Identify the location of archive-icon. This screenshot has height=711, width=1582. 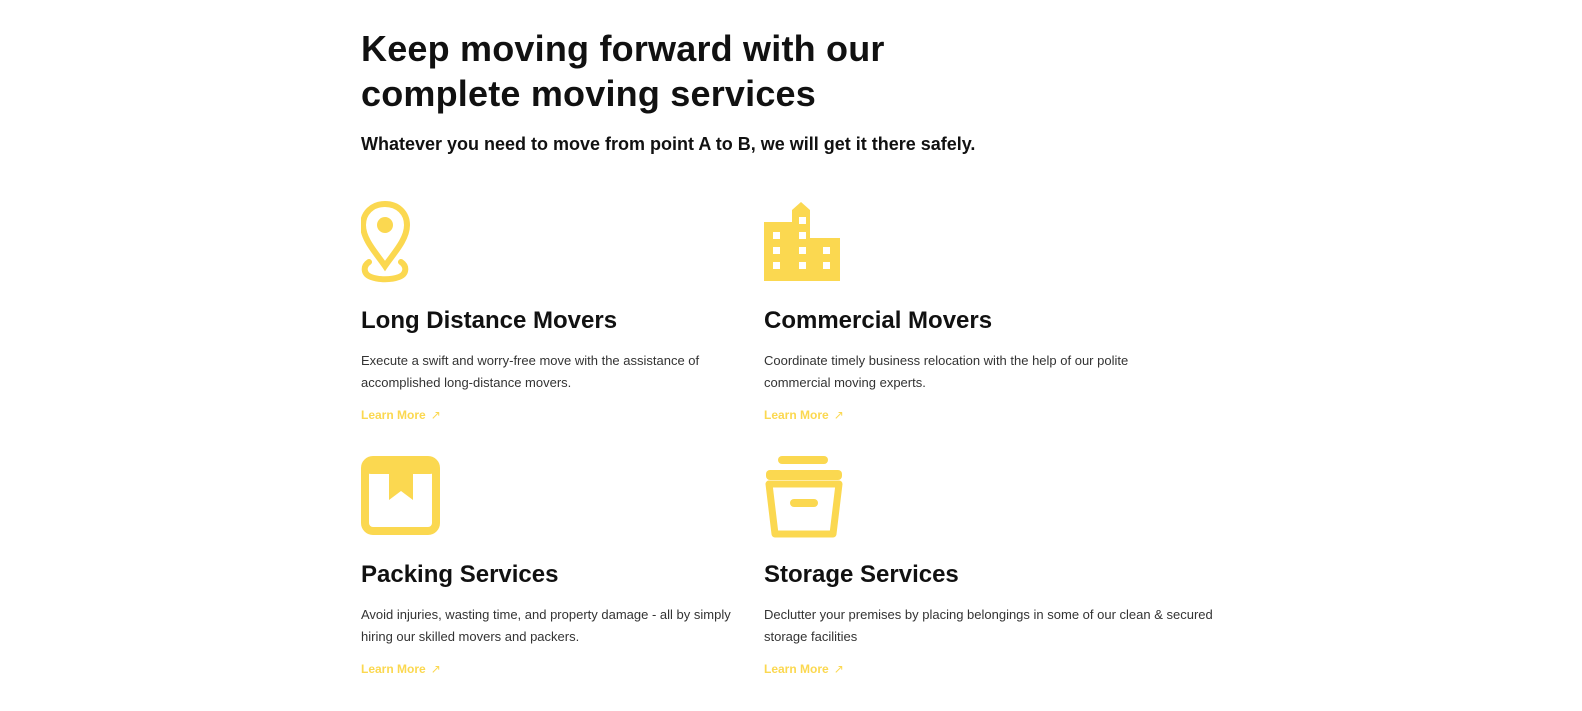
(804, 497).